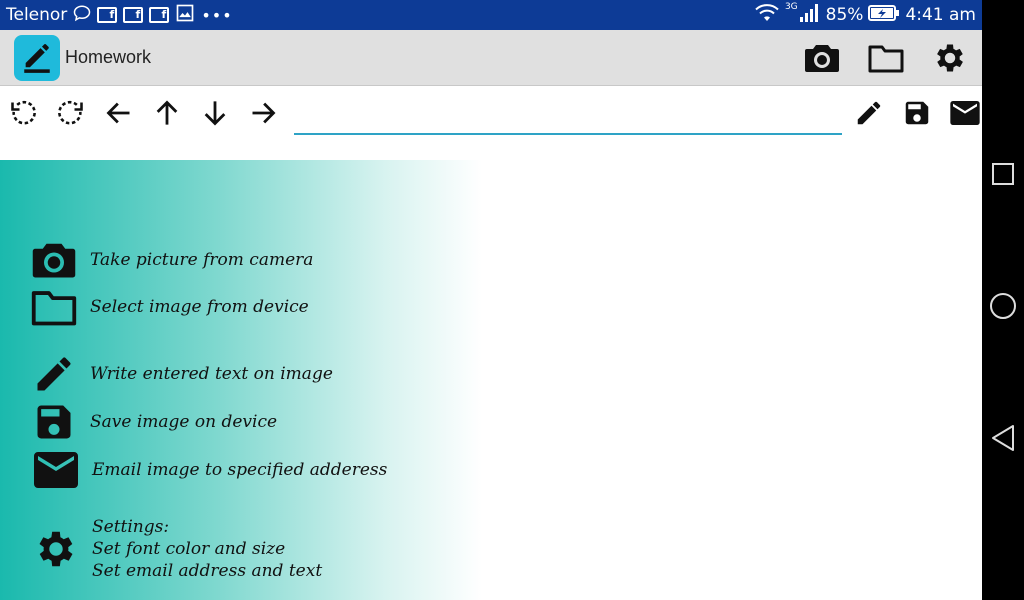 This screenshot has width=1024, height=600. I want to click on help-save-text: Save image on device, so click(184, 422).